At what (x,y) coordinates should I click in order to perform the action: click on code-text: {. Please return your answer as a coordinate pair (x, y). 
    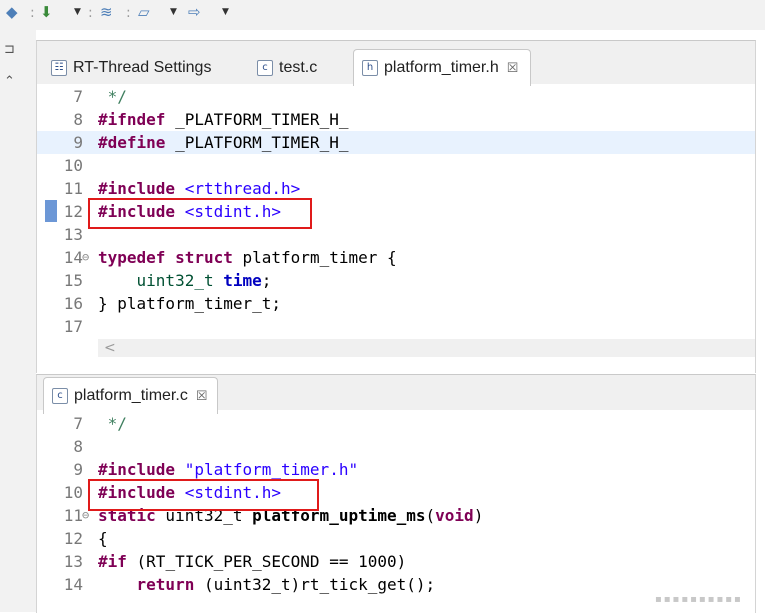
    Looking at the image, I should click on (103, 538).